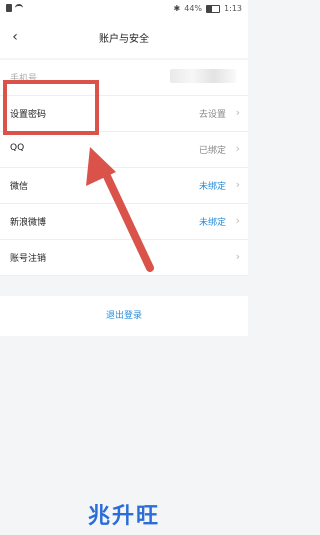 This screenshot has width=320, height=535. What do you see at coordinates (123, 516) in the screenshot?
I see `watermark-logo: 兆升旺` at bounding box center [123, 516].